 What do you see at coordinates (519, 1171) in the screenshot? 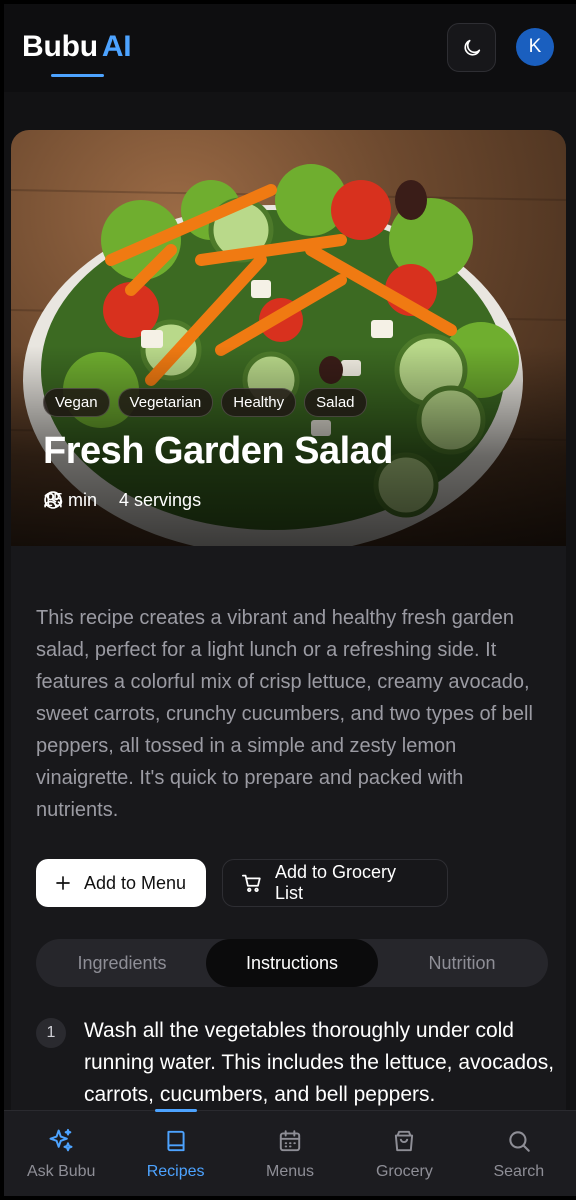
I see `nav-label-search: Search` at bounding box center [519, 1171].